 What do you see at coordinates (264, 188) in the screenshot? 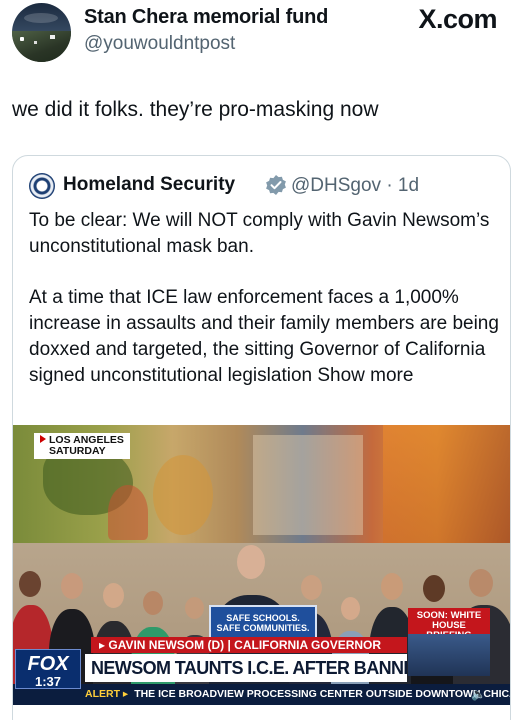
I see `quoted-post-header: Homeland Security @DHSgov · 1d` at bounding box center [264, 188].